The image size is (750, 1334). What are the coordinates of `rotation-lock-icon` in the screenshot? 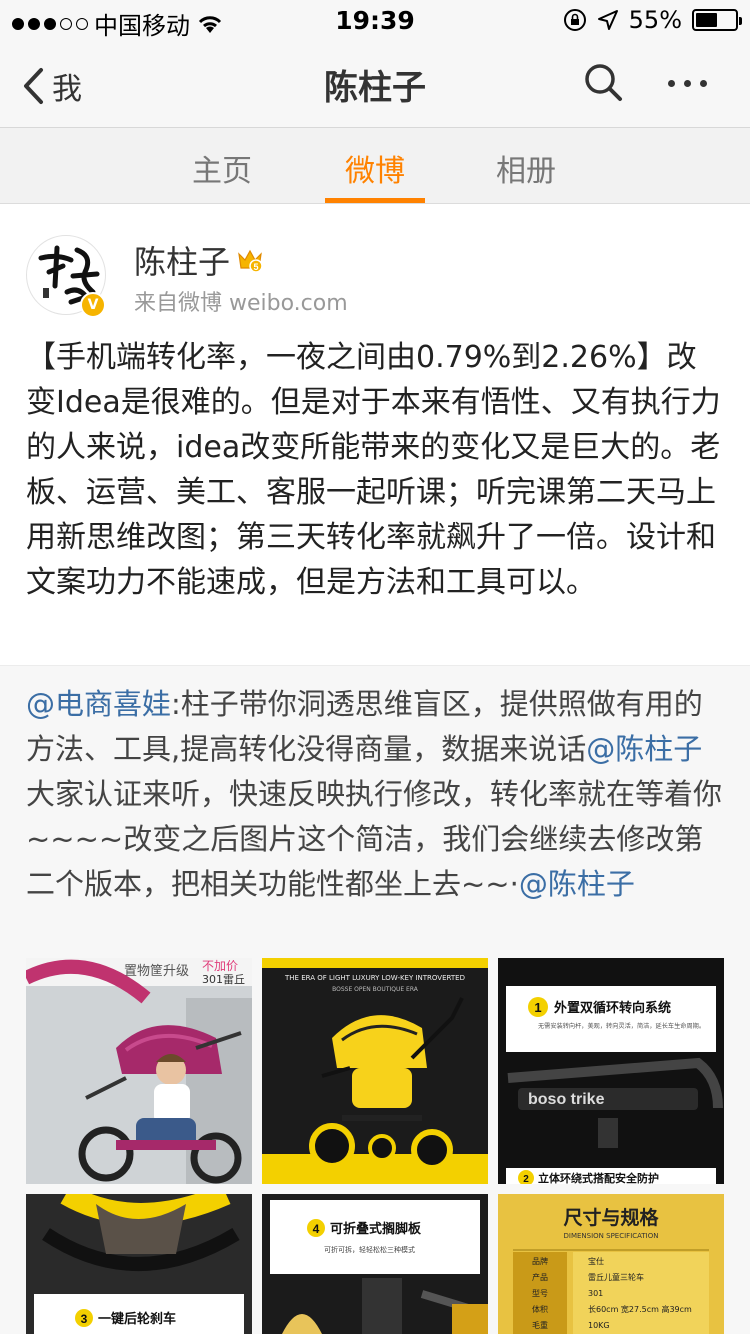 It's located at (574, 20).